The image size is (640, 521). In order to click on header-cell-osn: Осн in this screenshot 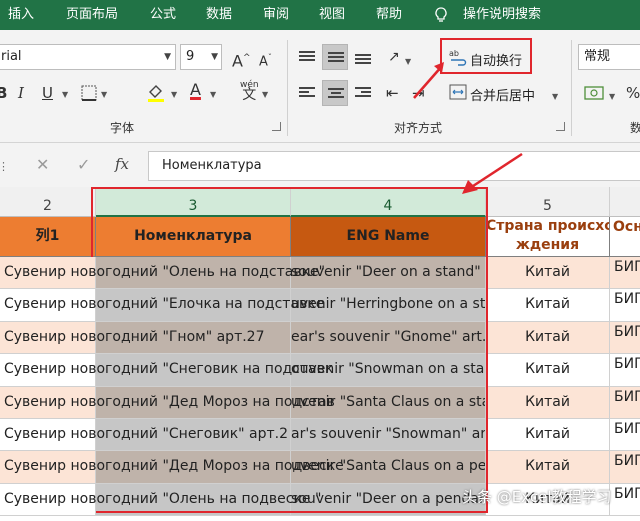, I will do `click(625, 237)`.